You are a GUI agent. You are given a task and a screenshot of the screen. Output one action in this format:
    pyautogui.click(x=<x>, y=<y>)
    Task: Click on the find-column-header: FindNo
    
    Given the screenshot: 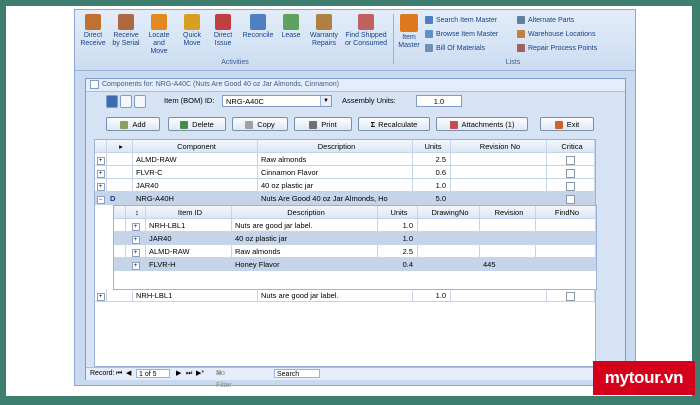 What is the action you would take?
    pyautogui.click(x=566, y=212)
    